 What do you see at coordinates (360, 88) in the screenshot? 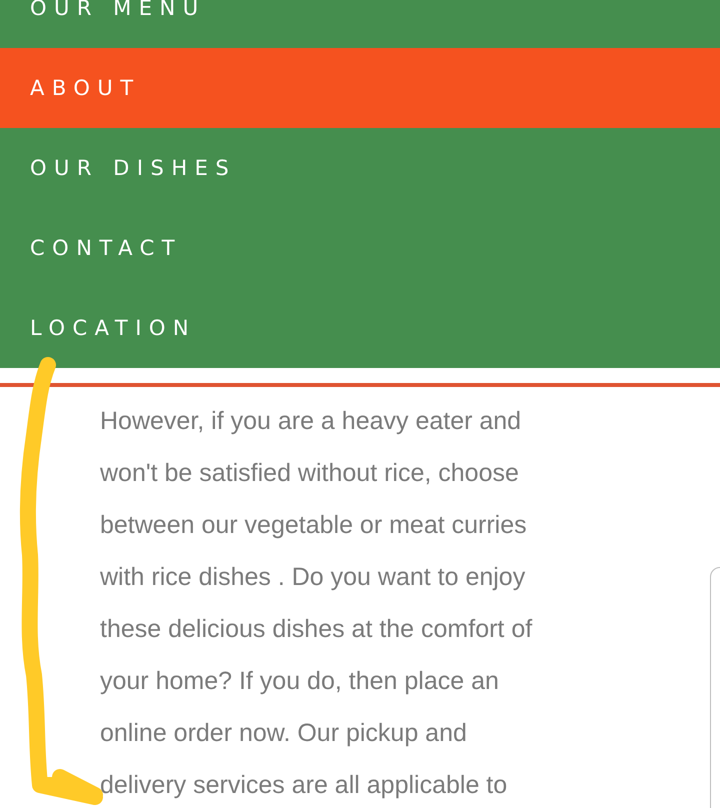
I see `nav-item: ABOUT` at bounding box center [360, 88].